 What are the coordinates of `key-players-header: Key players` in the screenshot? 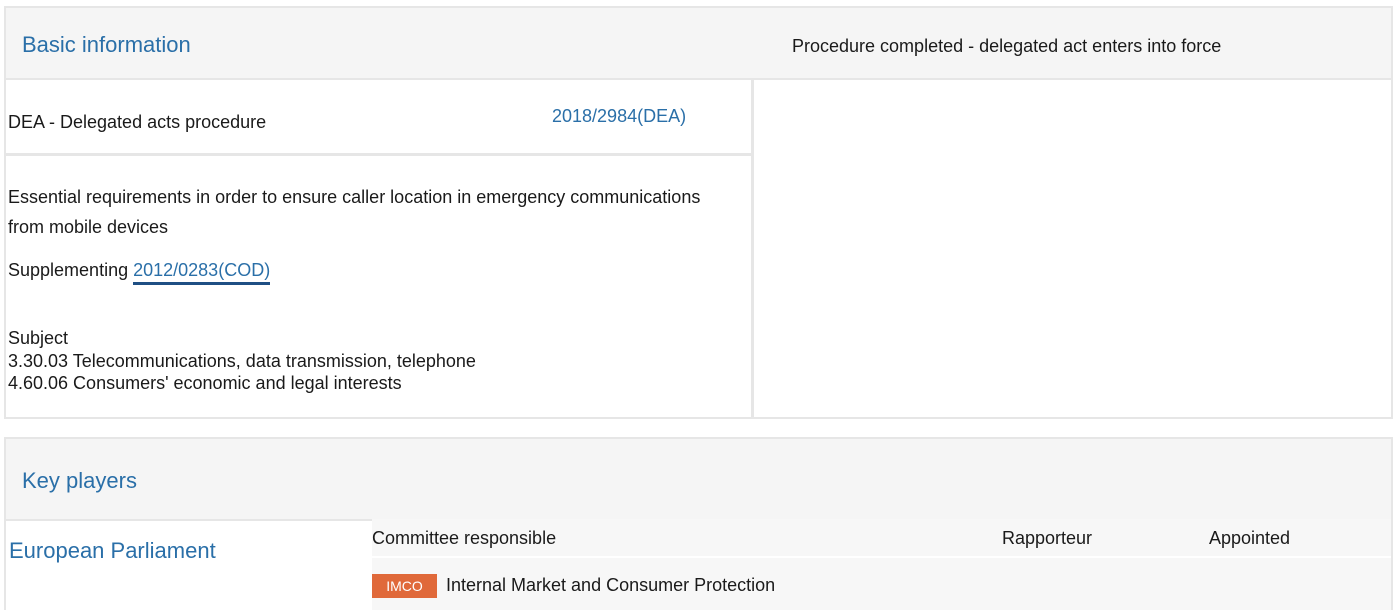 It's located at (698, 480).